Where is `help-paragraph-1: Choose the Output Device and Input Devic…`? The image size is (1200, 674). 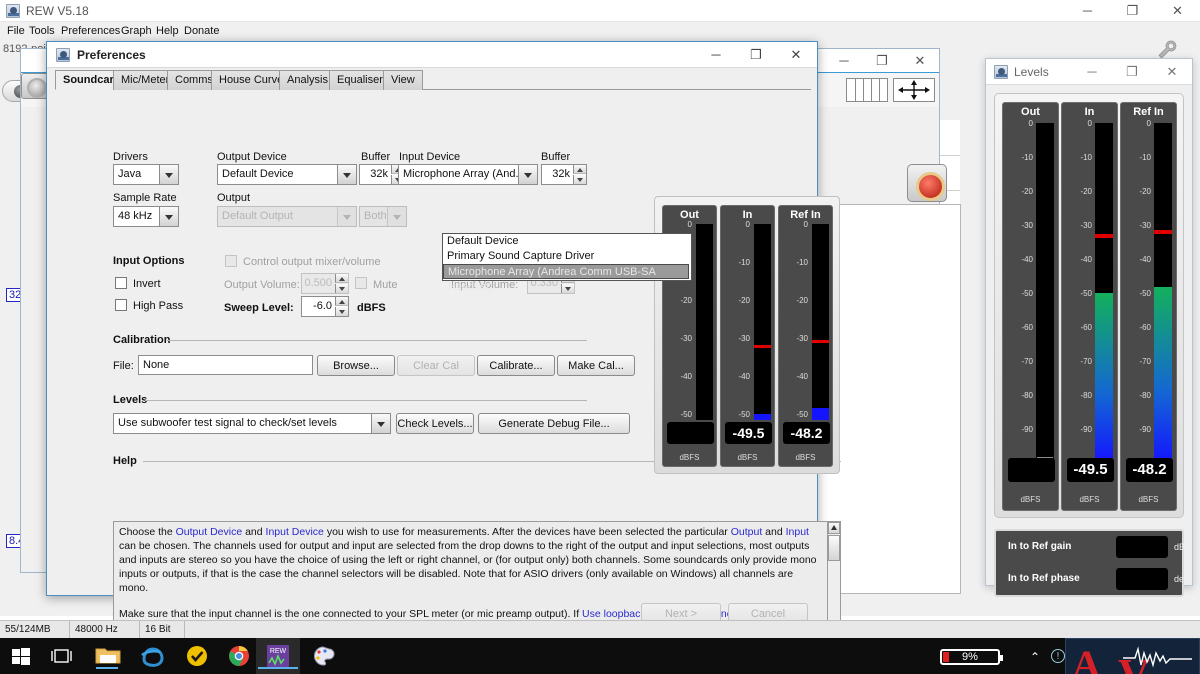
help-paragraph-1: Choose the Output Device and Input Devic… is located at coordinates (468, 560).